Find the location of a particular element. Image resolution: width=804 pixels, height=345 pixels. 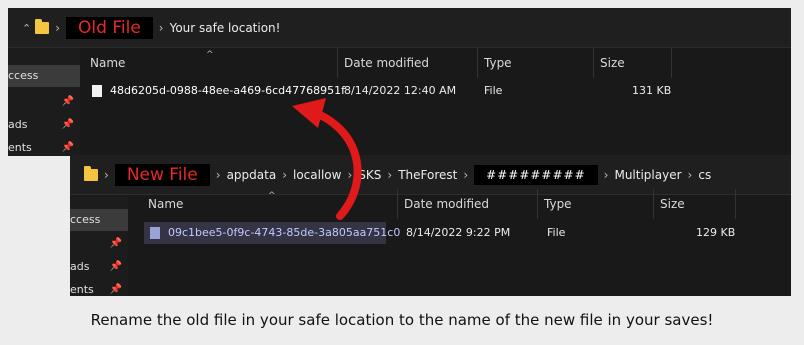

red-curved-arrow-icon is located at coordinates (327, 159).